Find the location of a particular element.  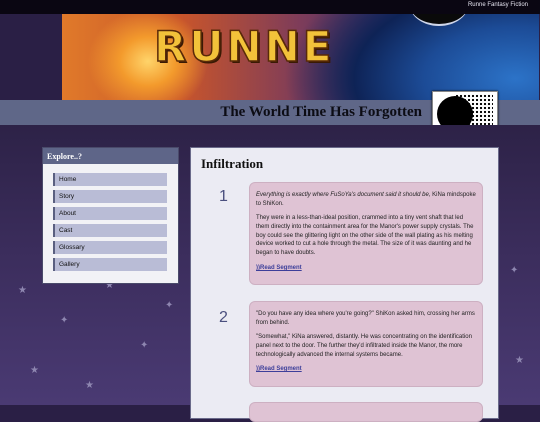

nav-item-about: About is located at coordinates (110, 213).